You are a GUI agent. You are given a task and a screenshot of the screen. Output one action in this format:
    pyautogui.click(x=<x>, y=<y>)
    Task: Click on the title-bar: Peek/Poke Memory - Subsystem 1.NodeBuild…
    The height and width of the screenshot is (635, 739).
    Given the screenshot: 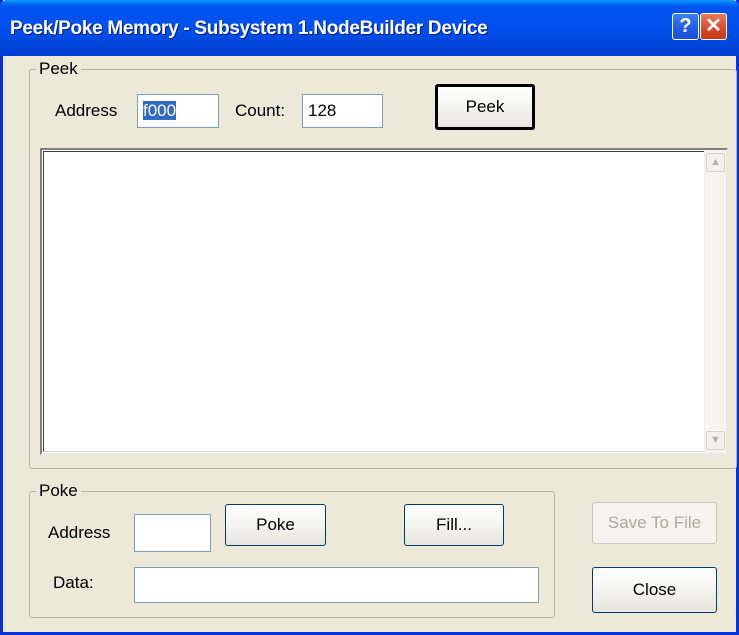 What is the action you would take?
    pyautogui.click(x=369, y=28)
    